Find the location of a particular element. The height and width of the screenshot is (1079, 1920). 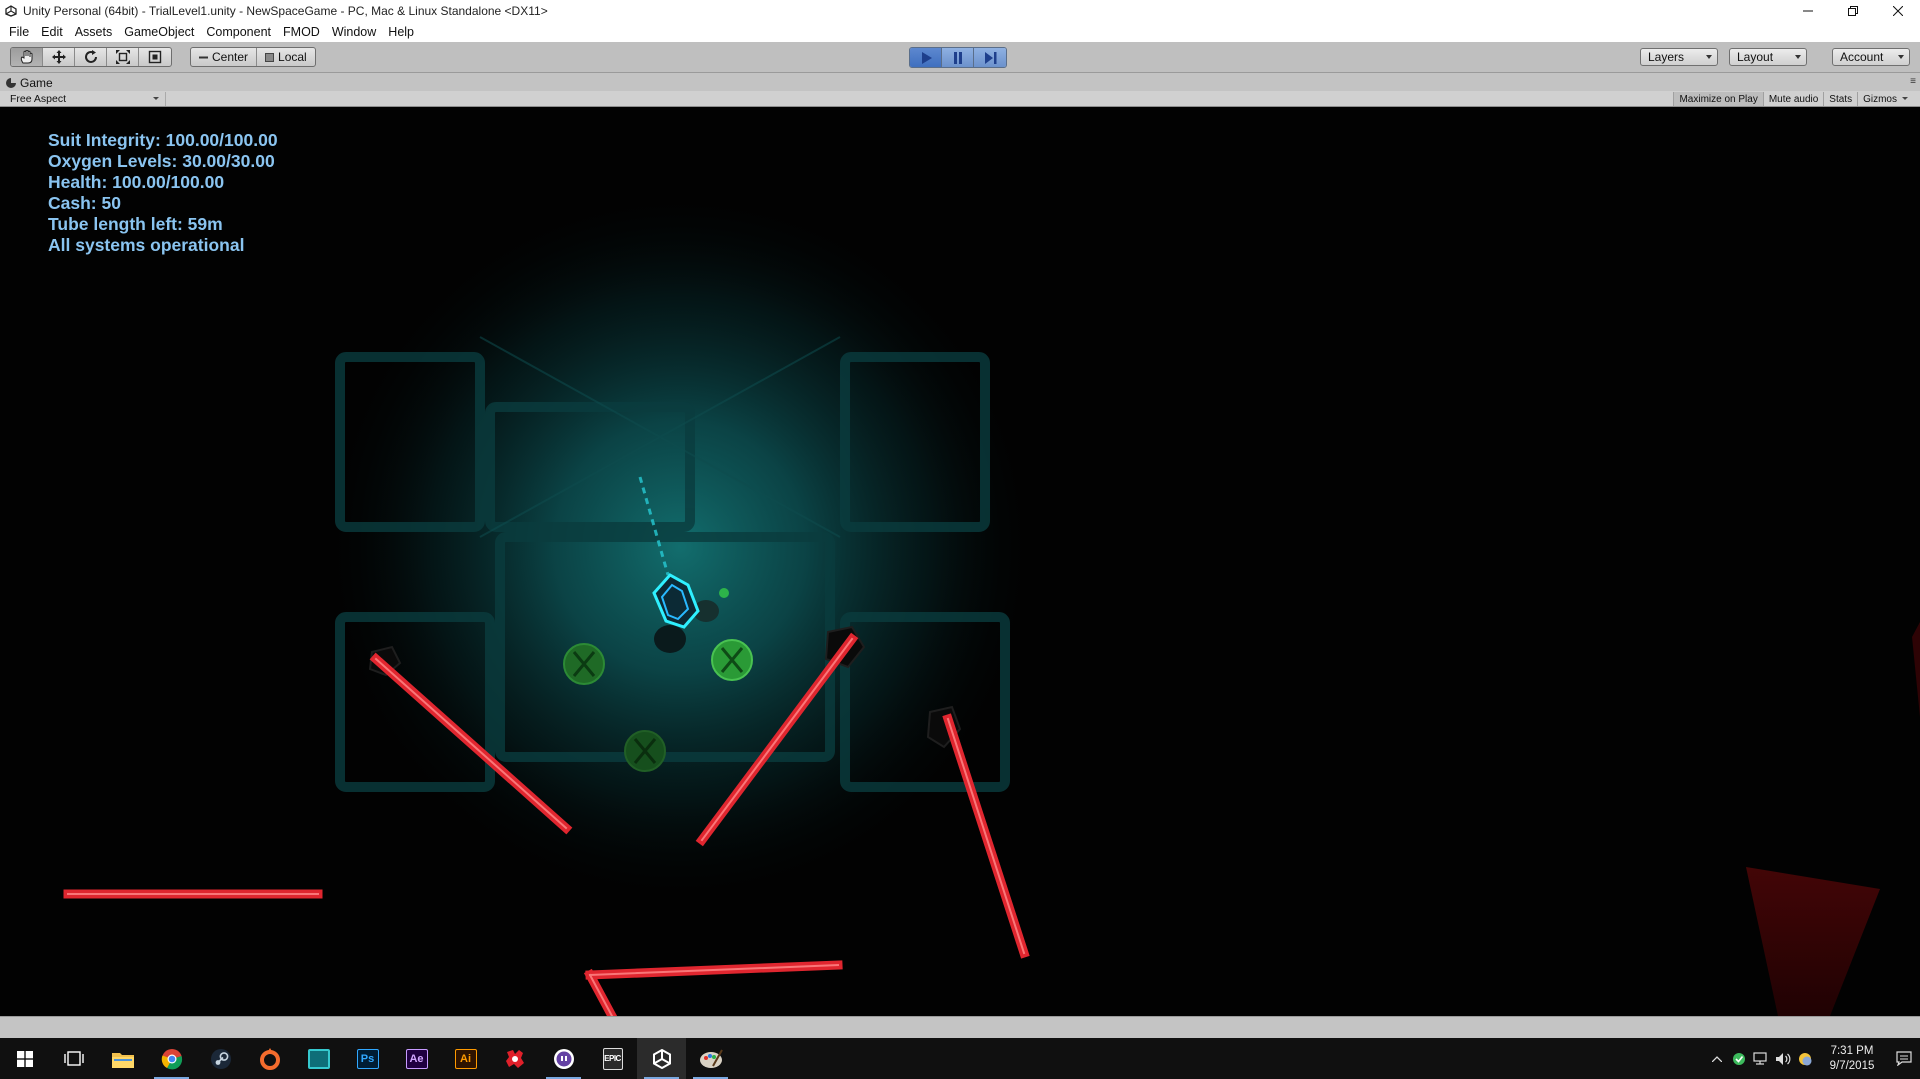

aspect-dropdown: Free Aspect is located at coordinates (86, 99).